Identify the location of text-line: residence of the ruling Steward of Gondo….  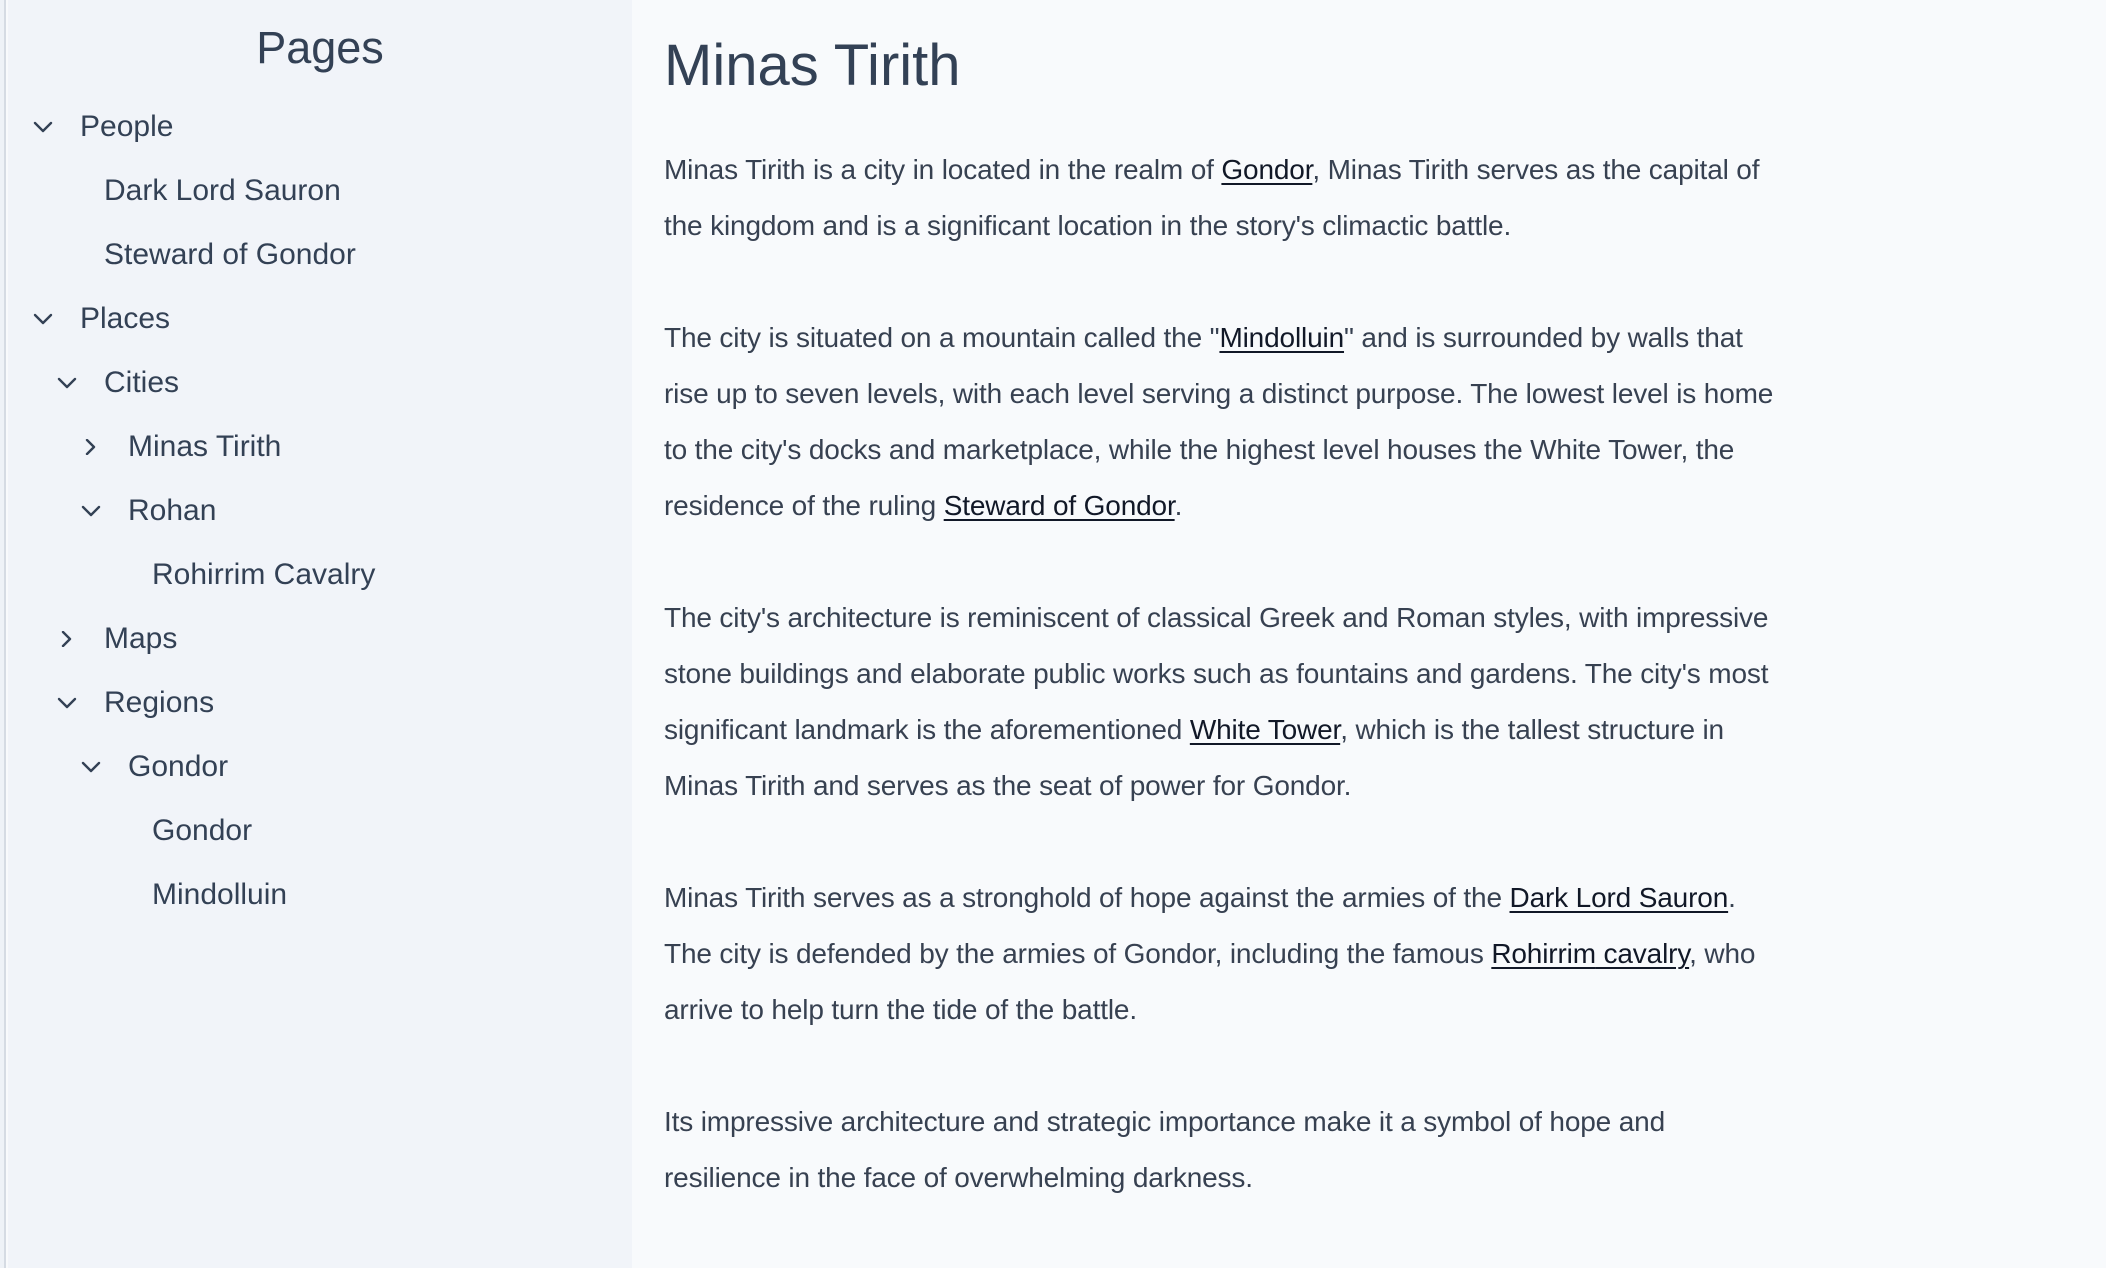
(1334, 506).